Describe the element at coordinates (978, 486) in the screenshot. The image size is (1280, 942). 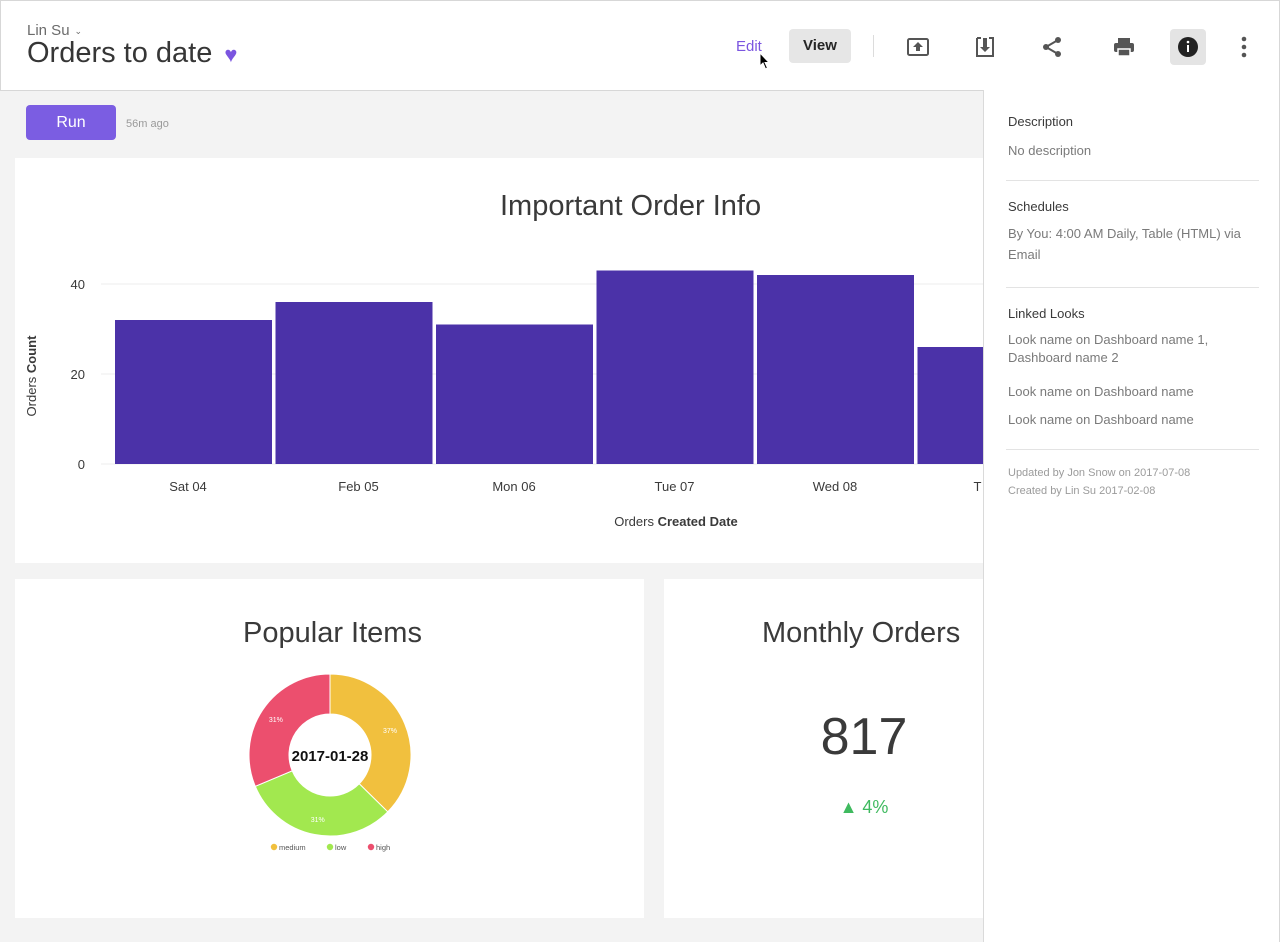
I see `x-tick-label: T` at that location.